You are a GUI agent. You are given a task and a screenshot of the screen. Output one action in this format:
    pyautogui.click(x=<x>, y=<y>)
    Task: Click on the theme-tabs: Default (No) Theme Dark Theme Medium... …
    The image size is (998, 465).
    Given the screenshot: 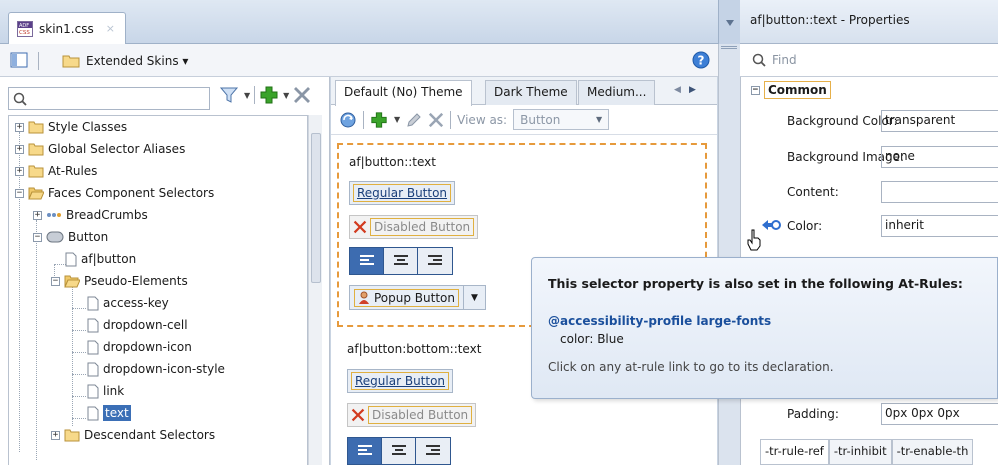 What is the action you would take?
    pyautogui.click(x=524, y=91)
    